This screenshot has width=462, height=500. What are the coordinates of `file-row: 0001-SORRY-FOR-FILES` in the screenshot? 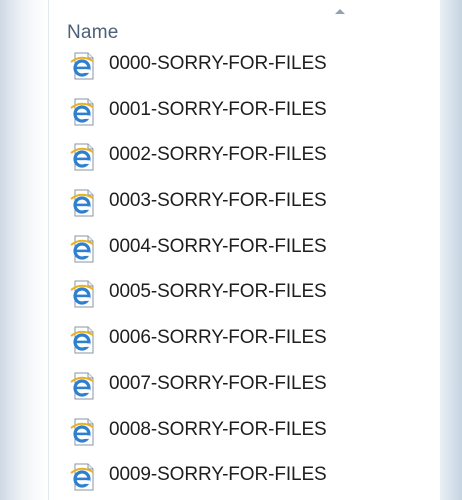 It's located at (245, 114).